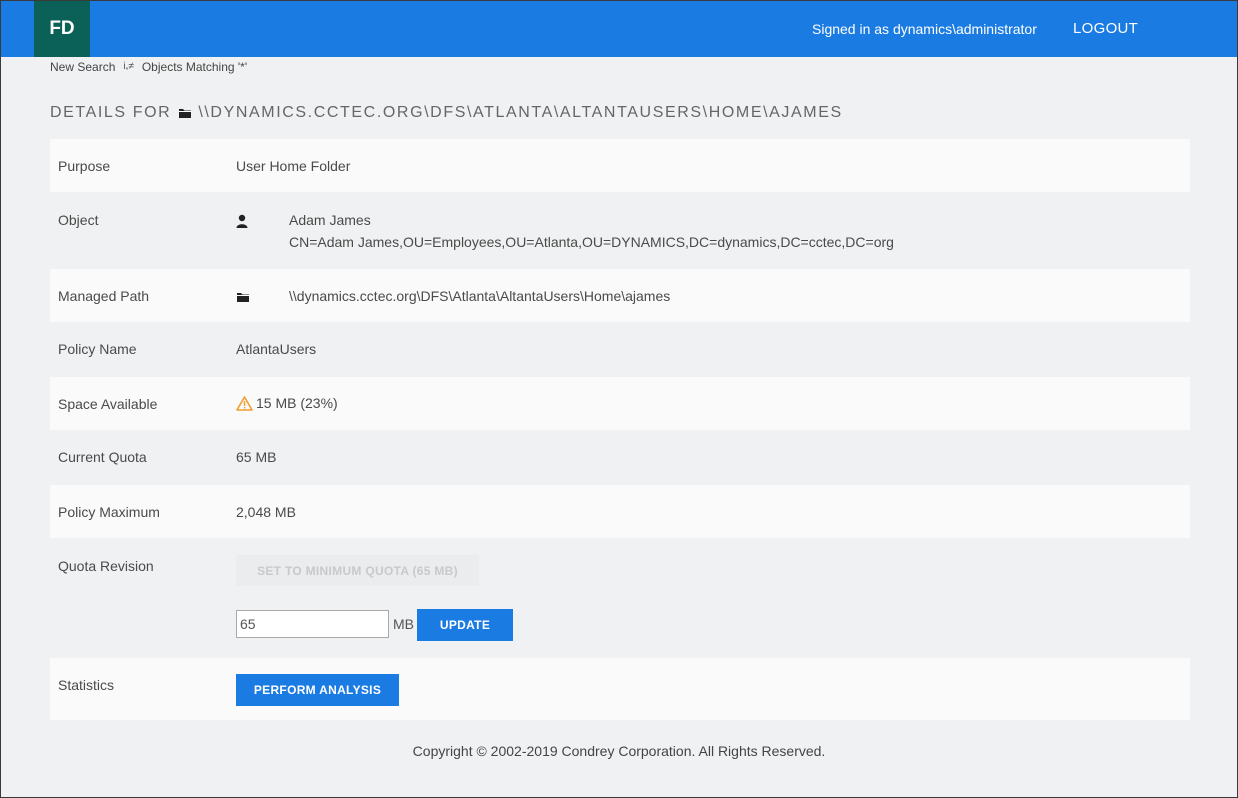 The width and height of the screenshot is (1238, 798). I want to click on page-title-prefix: DETAILS FOR, so click(111, 112).